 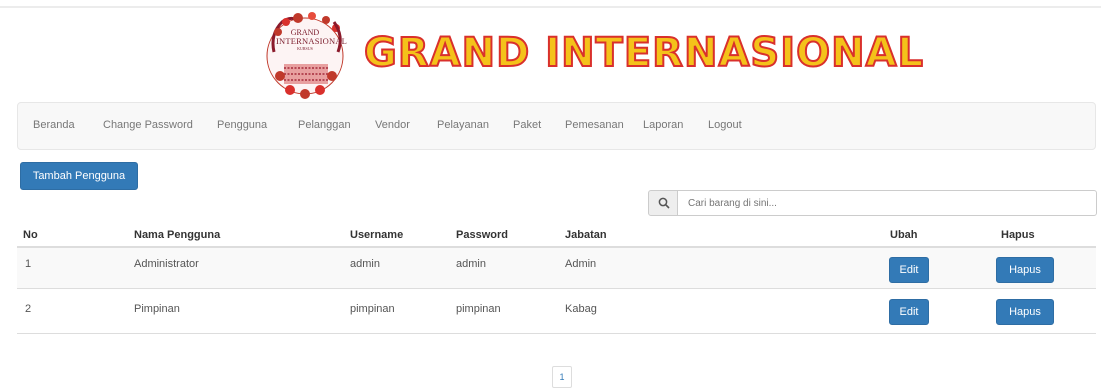 What do you see at coordinates (562, 377) in the screenshot?
I see `pagination-page-1: 1` at bounding box center [562, 377].